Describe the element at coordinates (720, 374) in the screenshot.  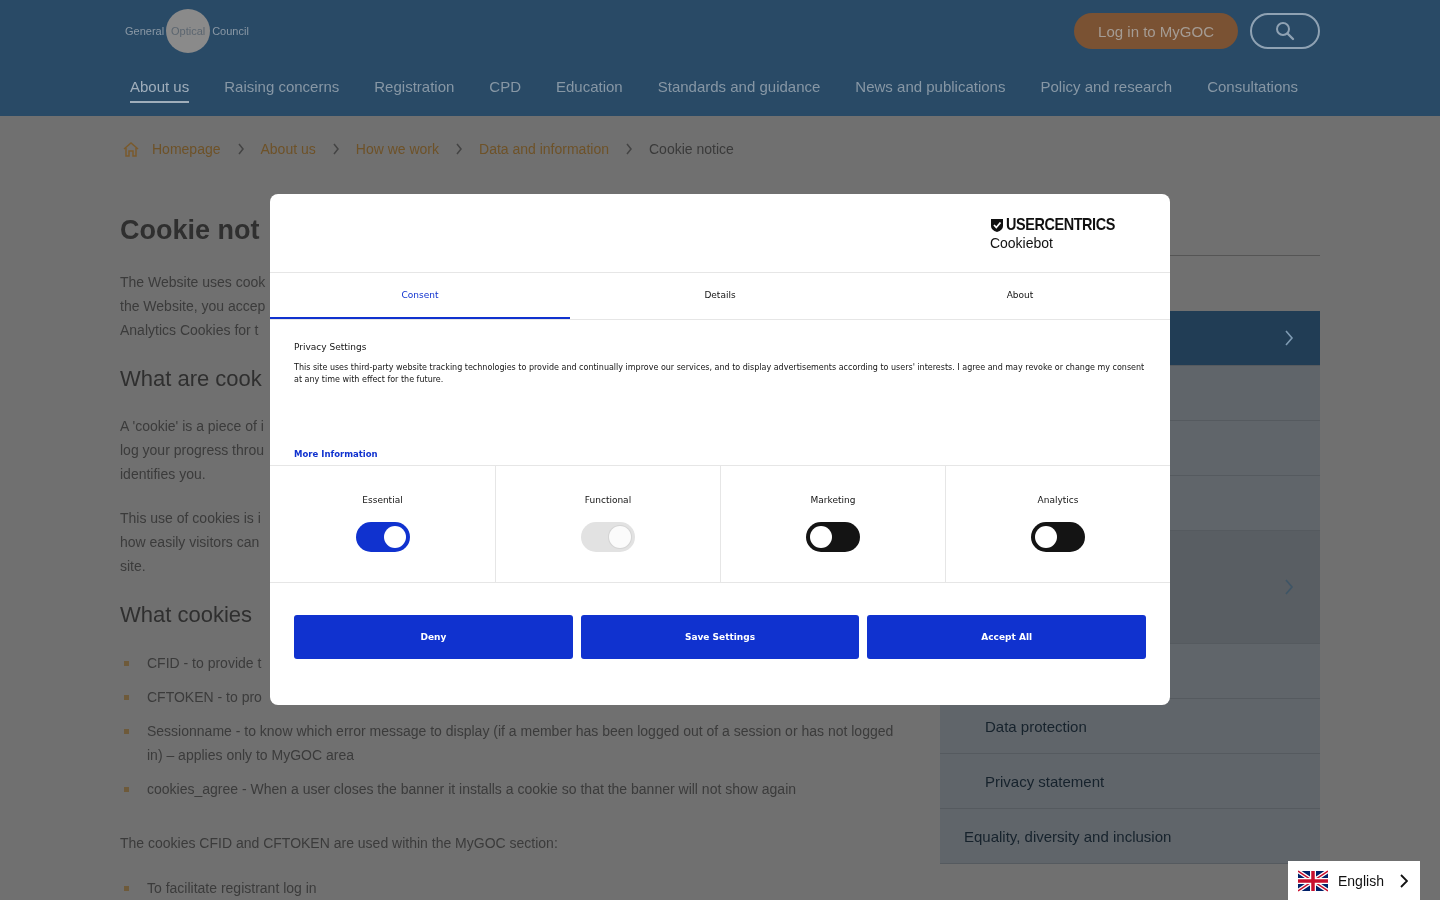
I see `description-text: This site uses third-party website tracking technologies to provide and continually improve our services, and to display advertisements according to users' interests. I agree and may revoke or change my consent at any time with effect for the future.` at that location.